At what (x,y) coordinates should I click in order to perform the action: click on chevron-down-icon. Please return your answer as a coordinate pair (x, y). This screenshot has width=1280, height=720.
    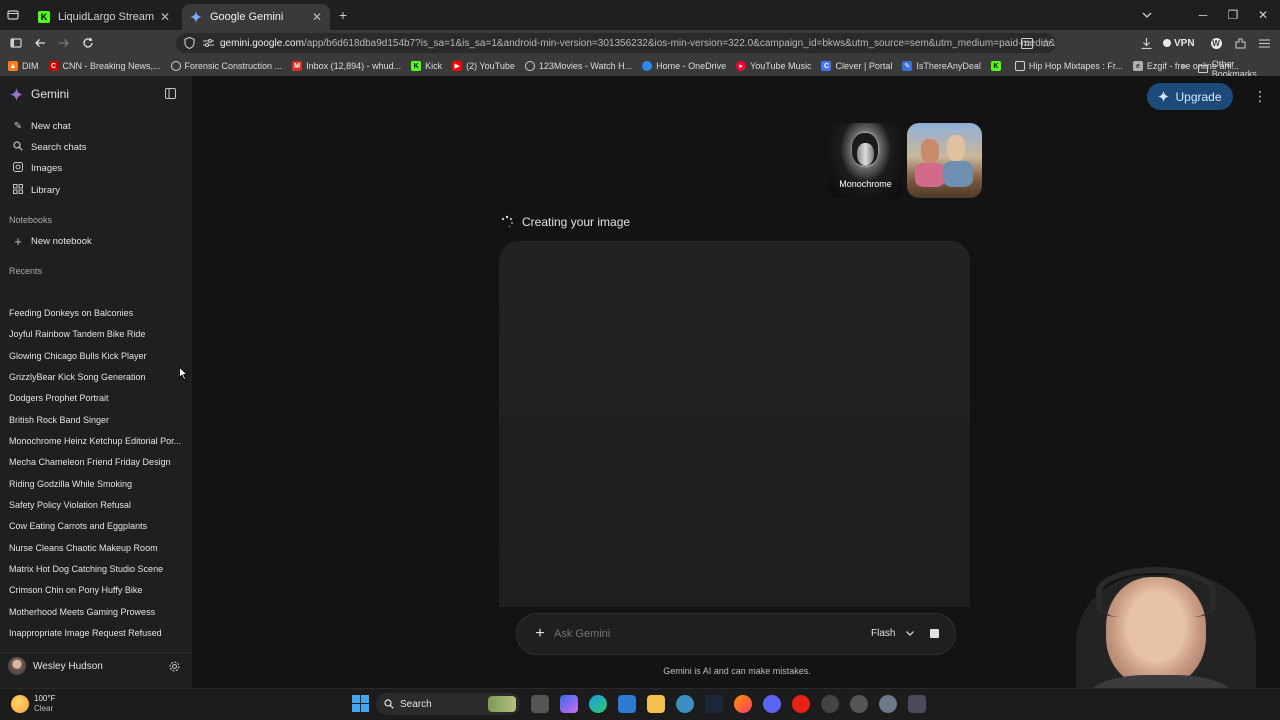
    Looking at the image, I should click on (1147, 15).